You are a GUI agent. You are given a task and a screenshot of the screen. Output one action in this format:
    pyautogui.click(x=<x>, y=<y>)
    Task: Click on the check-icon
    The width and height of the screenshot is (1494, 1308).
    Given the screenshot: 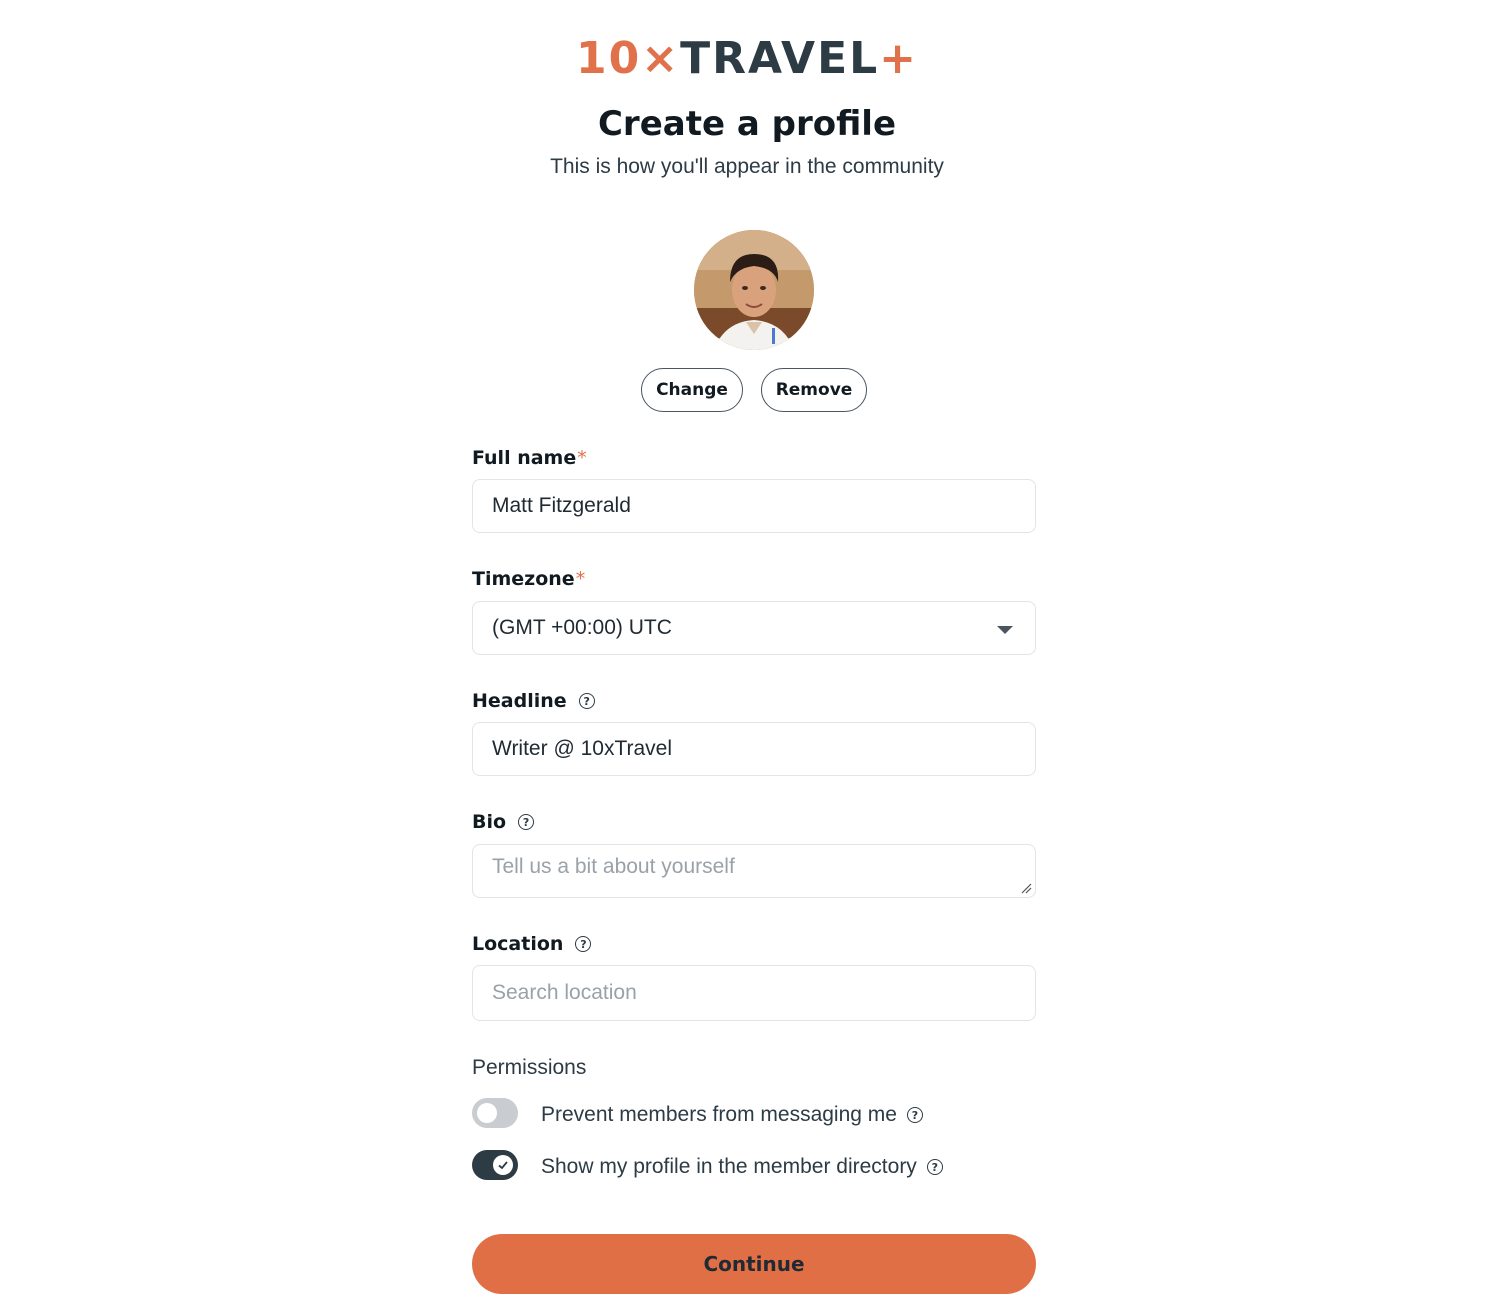 What is the action you would take?
    pyautogui.click(x=503, y=1165)
    